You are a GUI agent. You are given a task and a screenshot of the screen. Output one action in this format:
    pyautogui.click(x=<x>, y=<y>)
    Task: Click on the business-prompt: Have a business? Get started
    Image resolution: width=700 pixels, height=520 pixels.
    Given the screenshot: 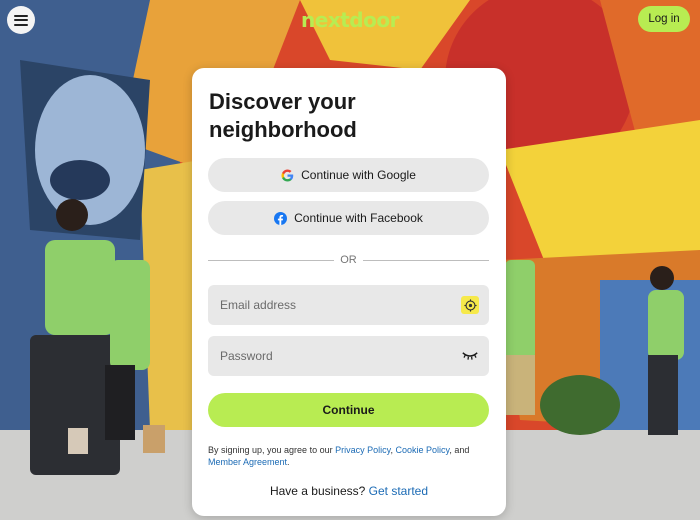 What is the action you would take?
    pyautogui.click(x=349, y=491)
    